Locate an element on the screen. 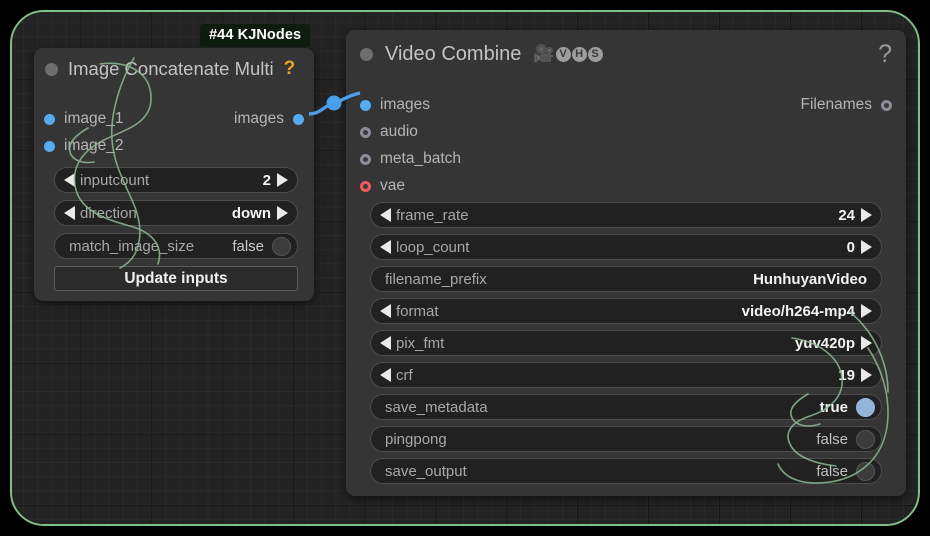 The height and width of the screenshot is (536, 930). input-slot-audio: audio is located at coordinates (389, 132).